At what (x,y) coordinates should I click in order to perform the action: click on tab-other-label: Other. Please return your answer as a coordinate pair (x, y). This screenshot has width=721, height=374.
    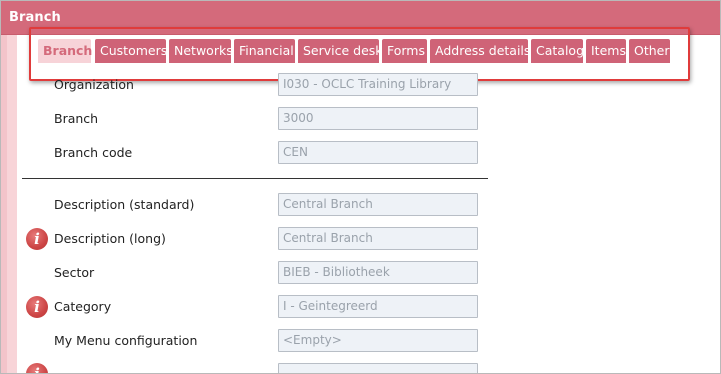
    Looking at the image, I should click on (652, 50).